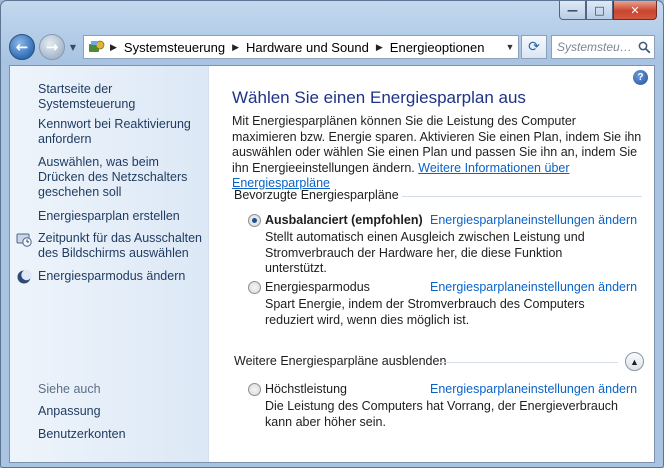 This screenshot has width=664, height=468. I want to click on sidebar-link-home: Startseite der Systemsteuerung, so click(122, 97).